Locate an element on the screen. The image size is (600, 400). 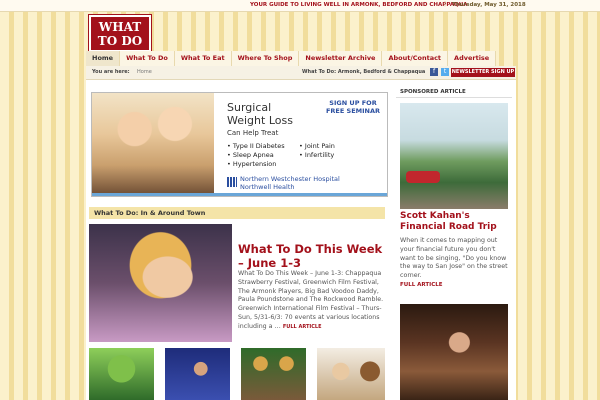
tab-home: Home is located at coordinates (103, 58).